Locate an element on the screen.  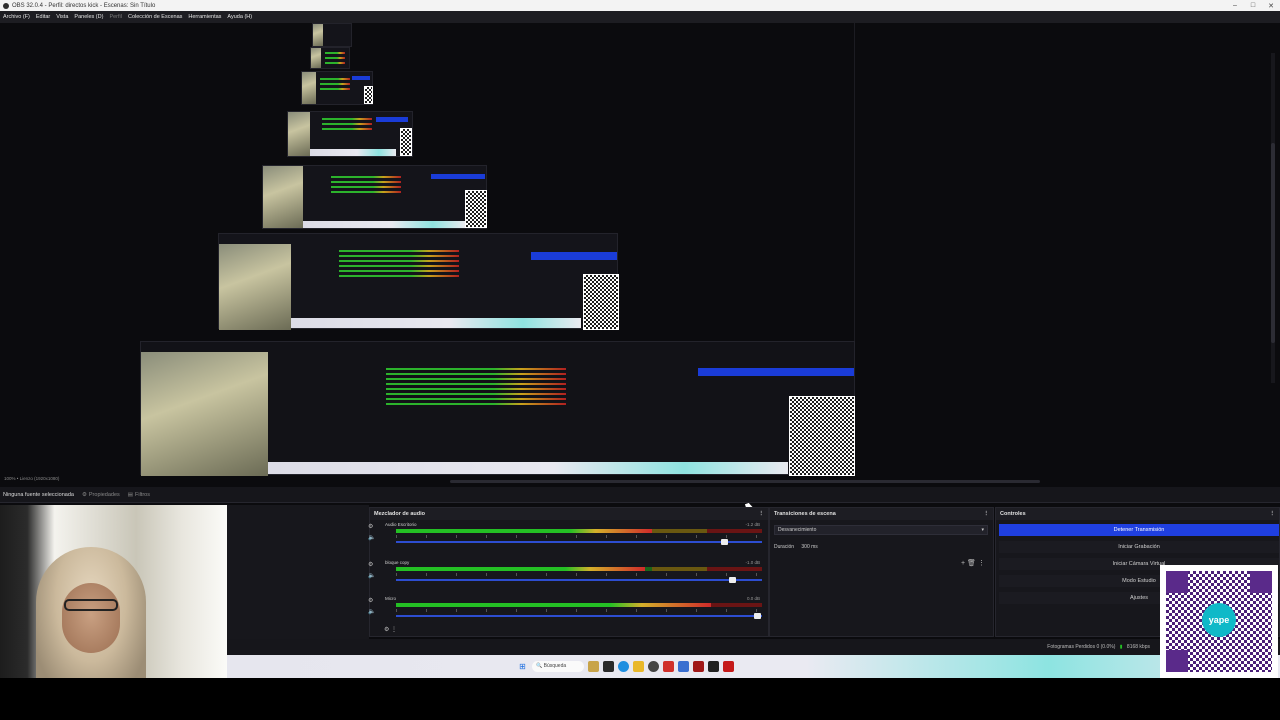
close-button: ✕ is located at coordinates (1271, 6).